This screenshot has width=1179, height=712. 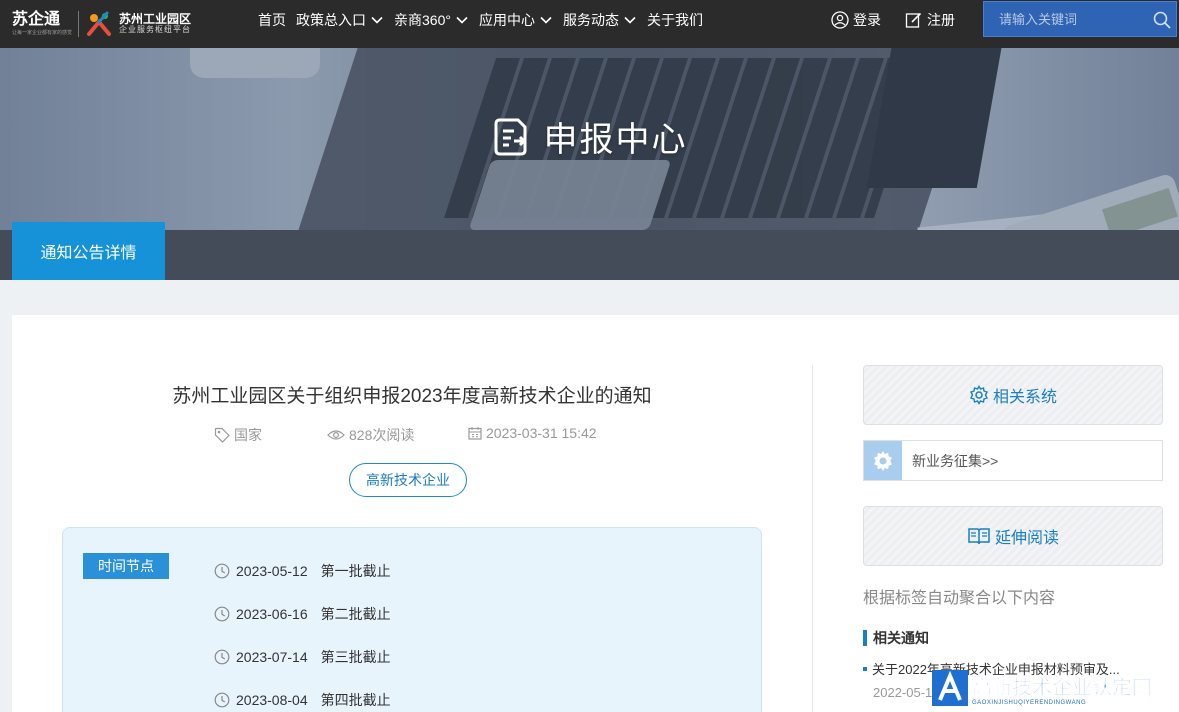 I want to click on nav-item-label: 关于我们, so click(x=674, y=20).